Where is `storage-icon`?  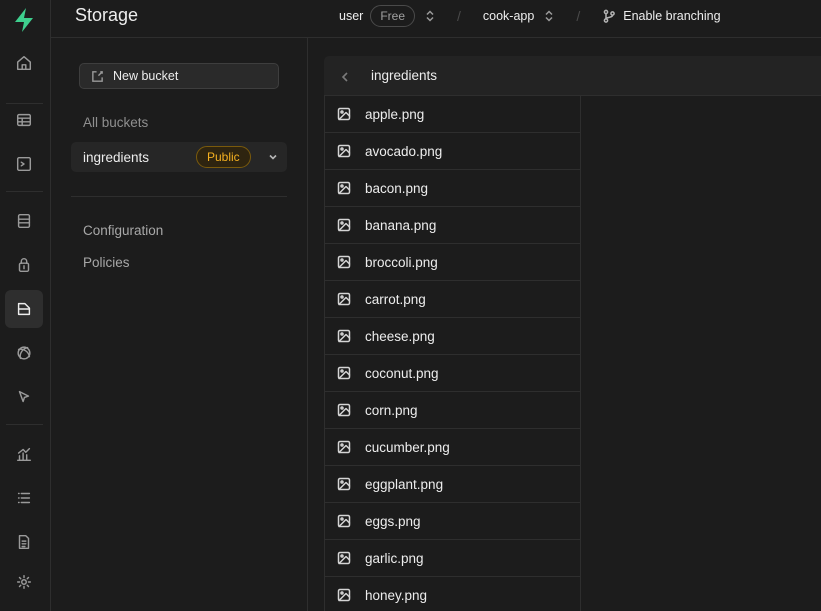
storage-icon is located at coordinates (24, 309).